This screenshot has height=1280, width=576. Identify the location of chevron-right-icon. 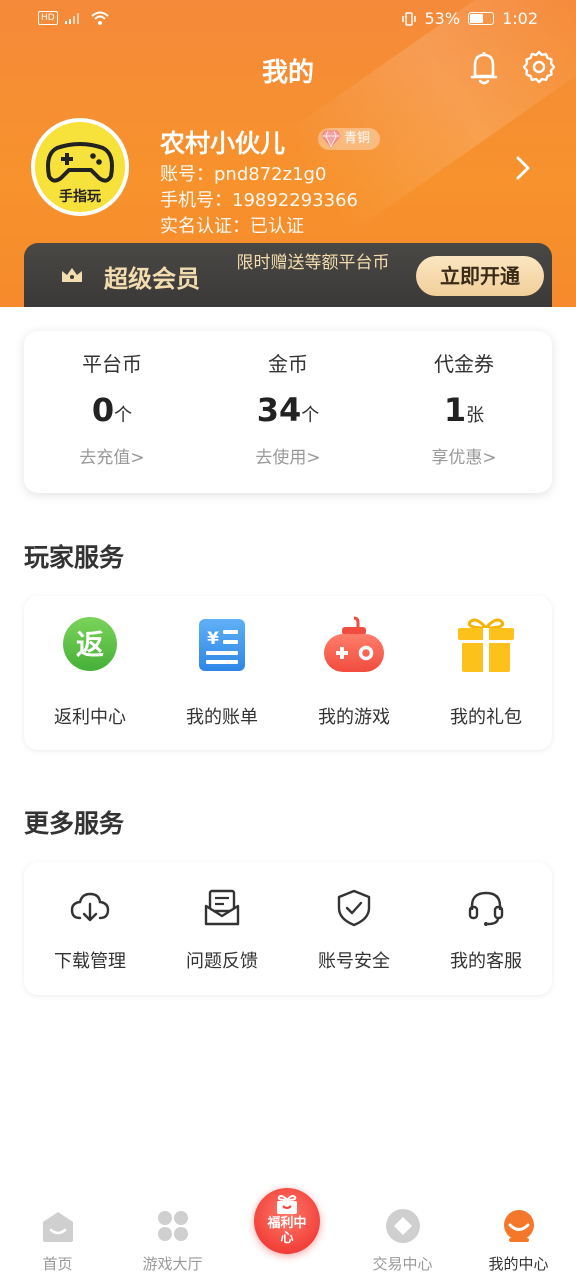
(523, 168).